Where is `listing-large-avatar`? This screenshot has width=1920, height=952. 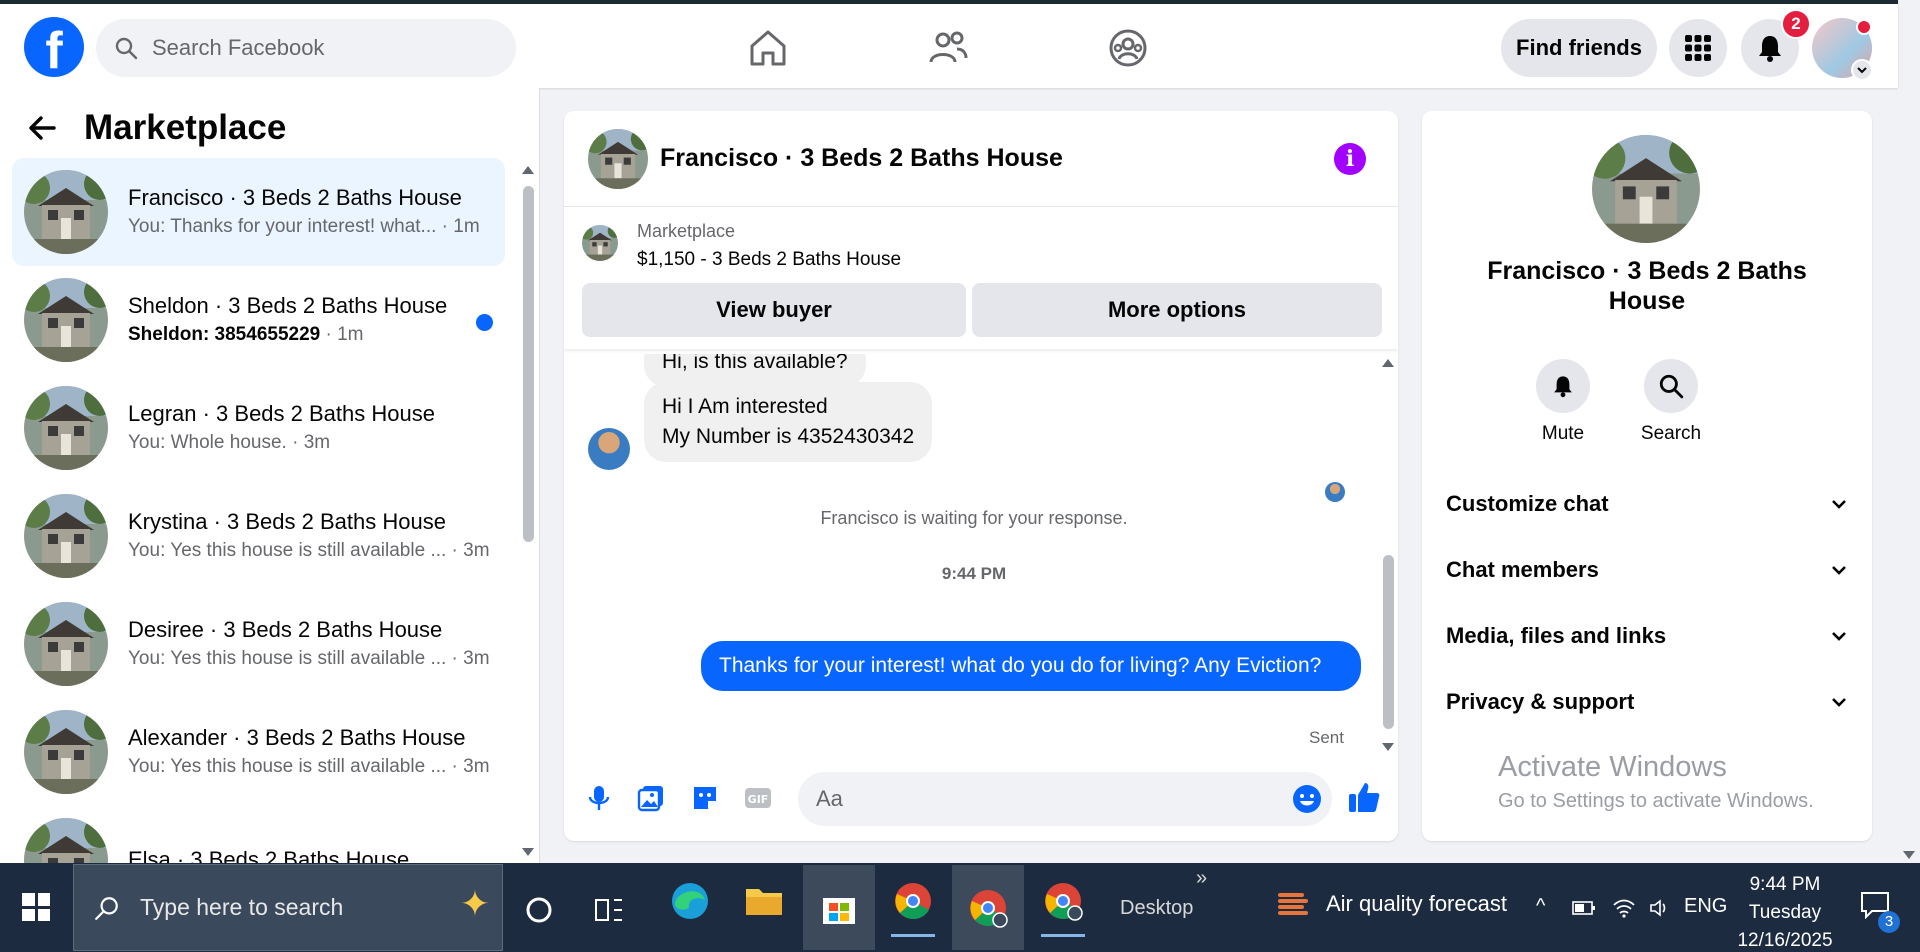 listing-large-avatar is located at coordinates (1646, 189).